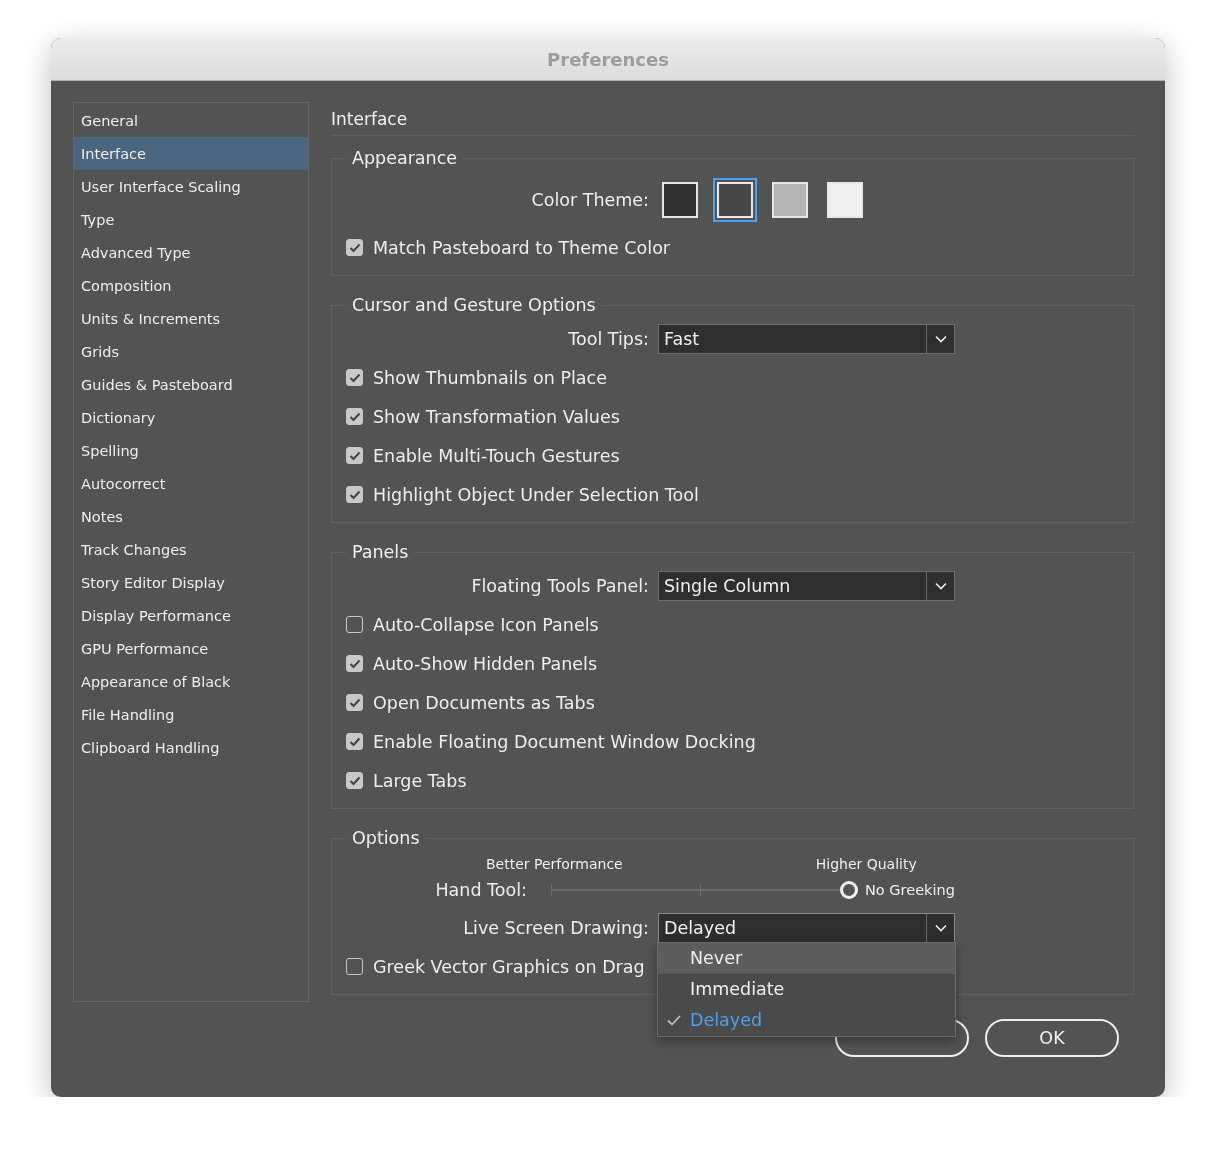 The image size is (1216, 1161). What do you see at coordinates (191, 219) in the screenshot?
I see `sidebar-item: Type` at bounding box center [191, 219].